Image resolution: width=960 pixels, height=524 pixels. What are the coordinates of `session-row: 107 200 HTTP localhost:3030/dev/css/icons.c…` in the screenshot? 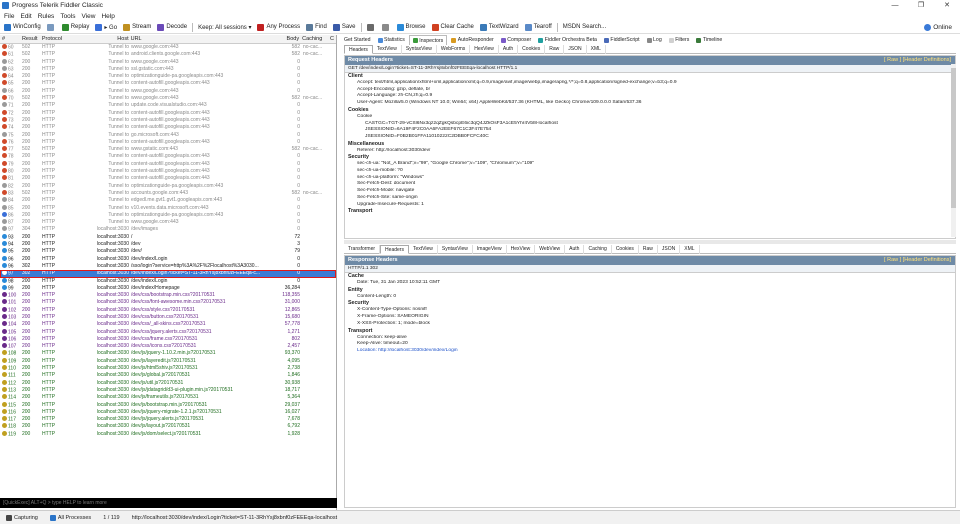 It's located at (168, 346).